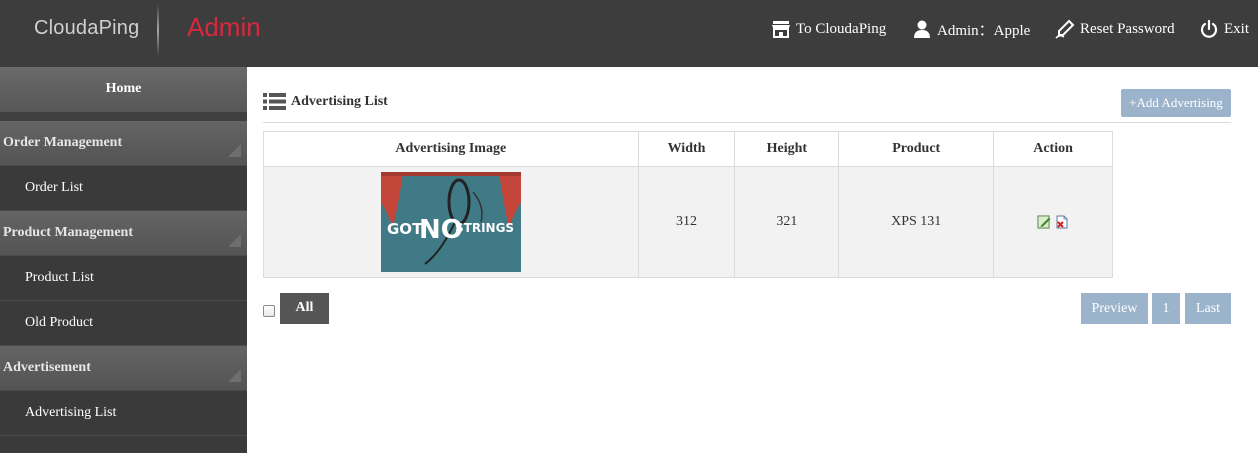  What do you see at coordinates (123, 278) in the screenshot?
I see `sidebar-item-product-list: Product List` at bounding box center [123, 278].